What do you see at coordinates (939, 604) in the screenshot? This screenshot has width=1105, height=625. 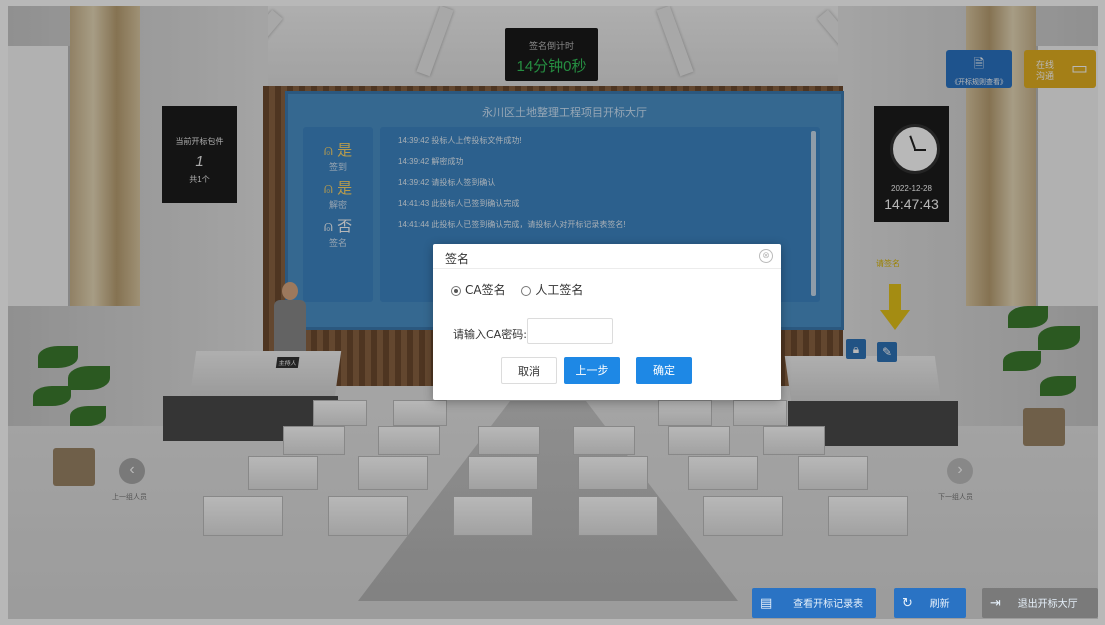 I see `refresh-label: 刷新` at bounding box center [939, 604].